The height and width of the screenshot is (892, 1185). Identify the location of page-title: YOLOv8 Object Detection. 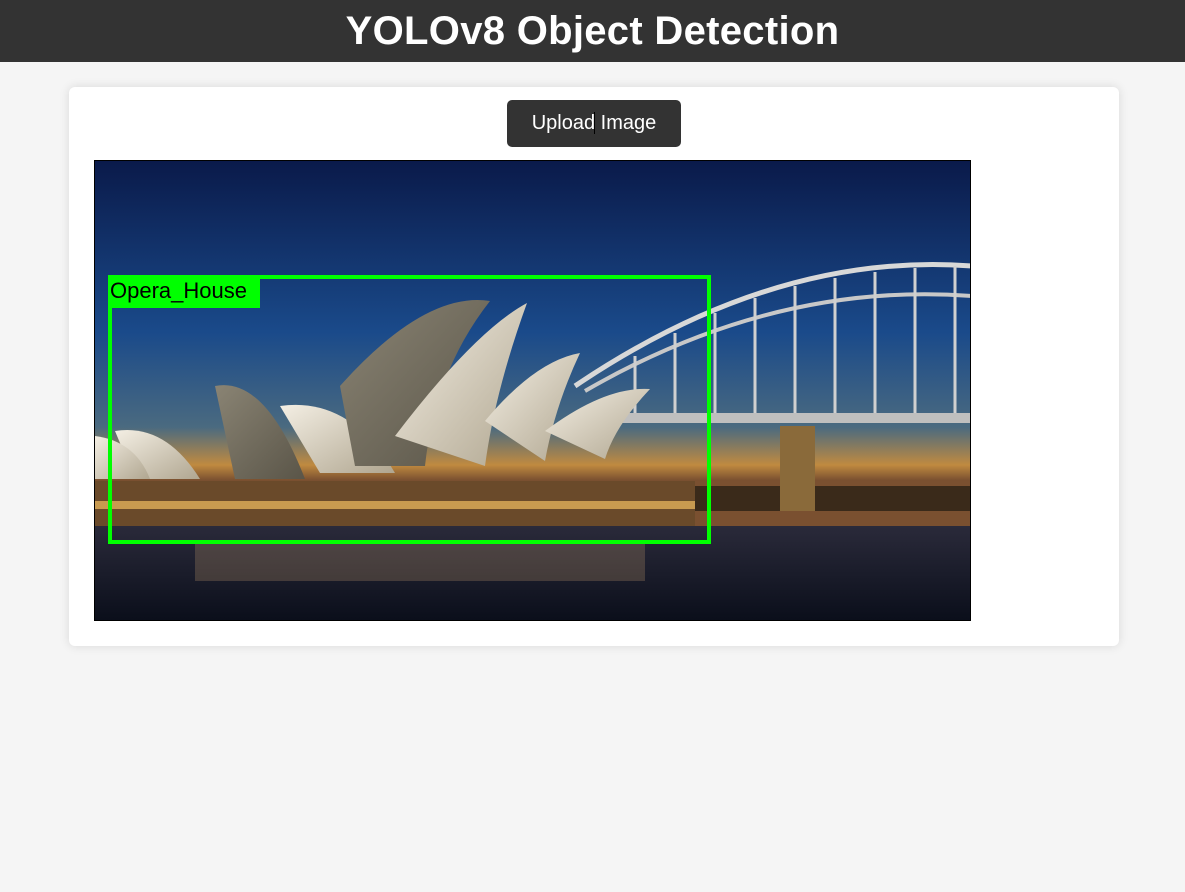
(592, 30).